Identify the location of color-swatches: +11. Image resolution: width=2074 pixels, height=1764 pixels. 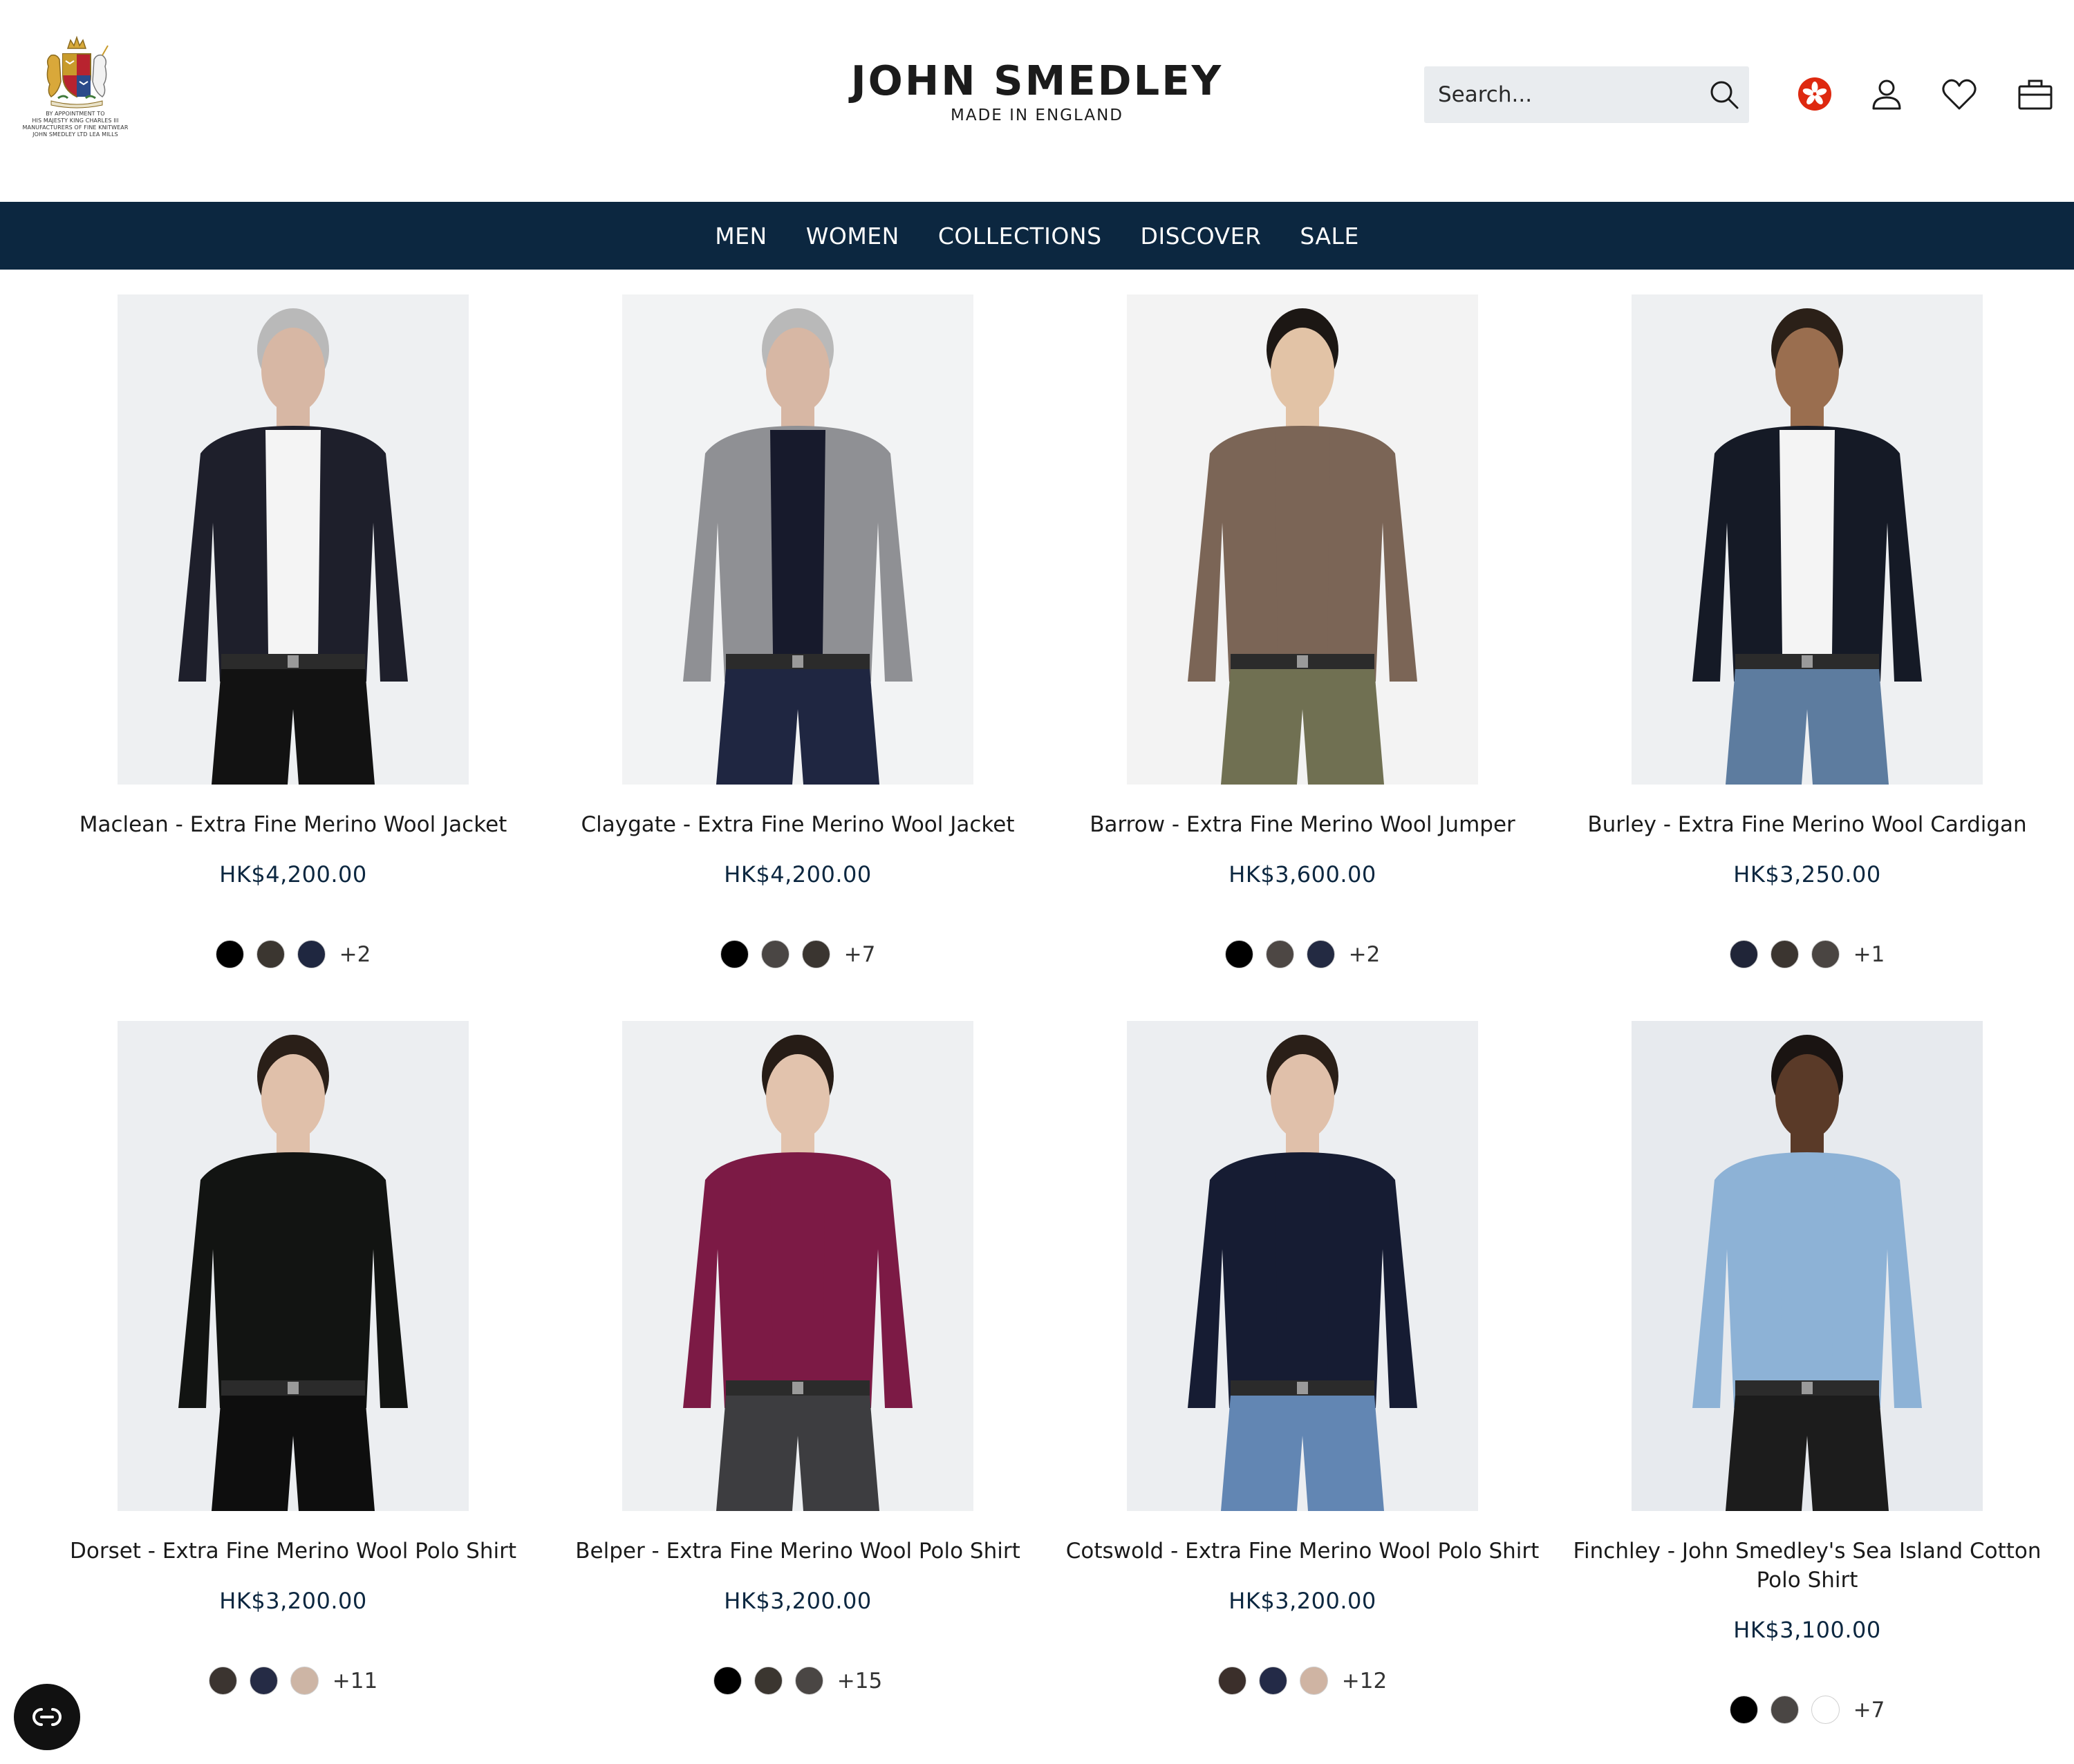
(293, 1681).